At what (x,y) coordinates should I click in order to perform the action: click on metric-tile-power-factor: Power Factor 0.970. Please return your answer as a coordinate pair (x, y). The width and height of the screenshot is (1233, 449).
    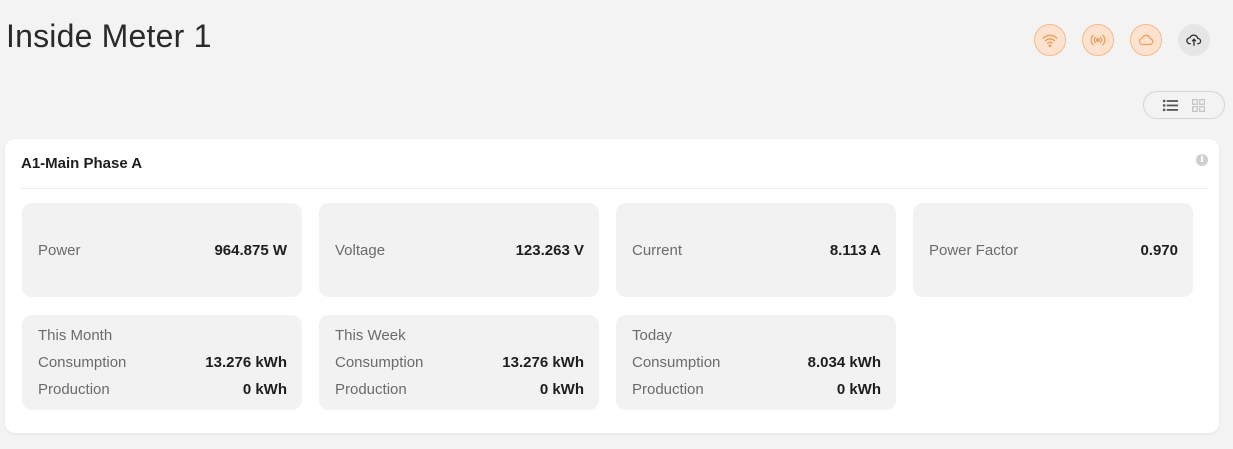
    Looking at the image, I should click on (1053, 250).